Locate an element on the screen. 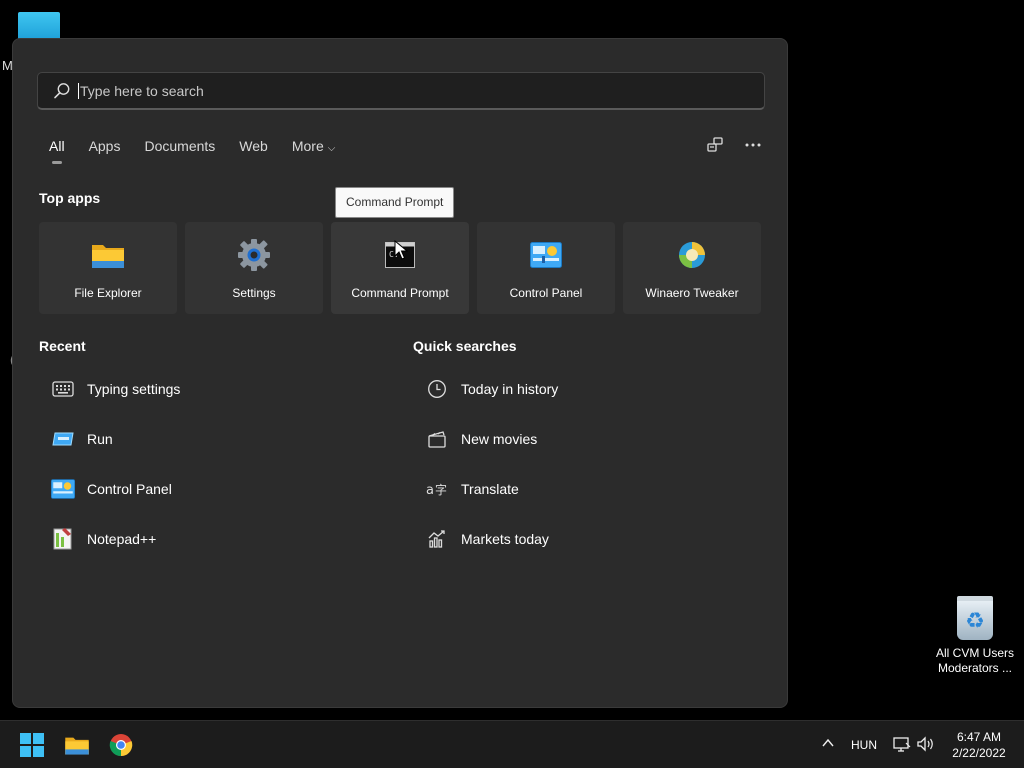 This screenshot has width=1024, height=768. tab-more: More ⌵ is located at coordinates (314, 151).